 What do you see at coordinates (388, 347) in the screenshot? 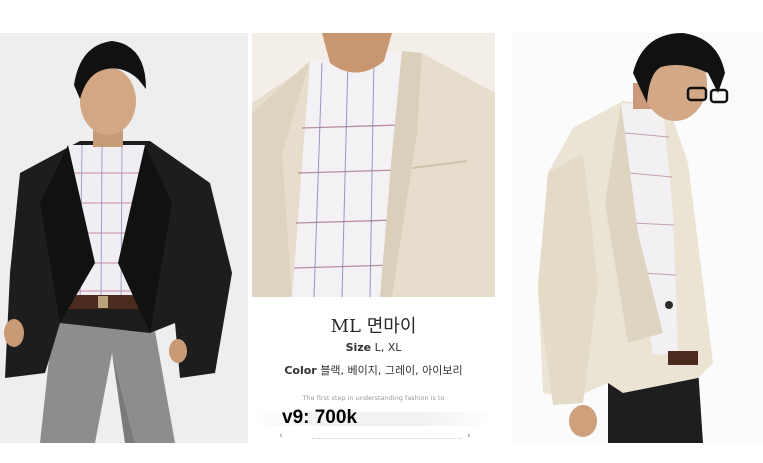
I see `size-value: L, XL` at bounding box center [388, 347].